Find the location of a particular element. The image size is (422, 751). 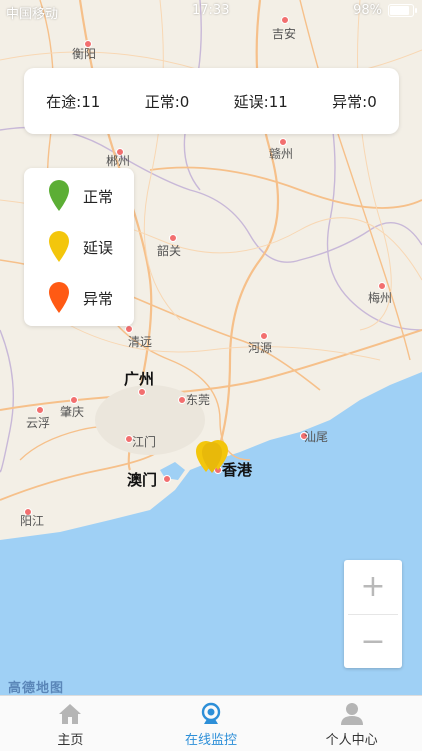

place-macau: 澳门 is located at coordinates (142, 480).